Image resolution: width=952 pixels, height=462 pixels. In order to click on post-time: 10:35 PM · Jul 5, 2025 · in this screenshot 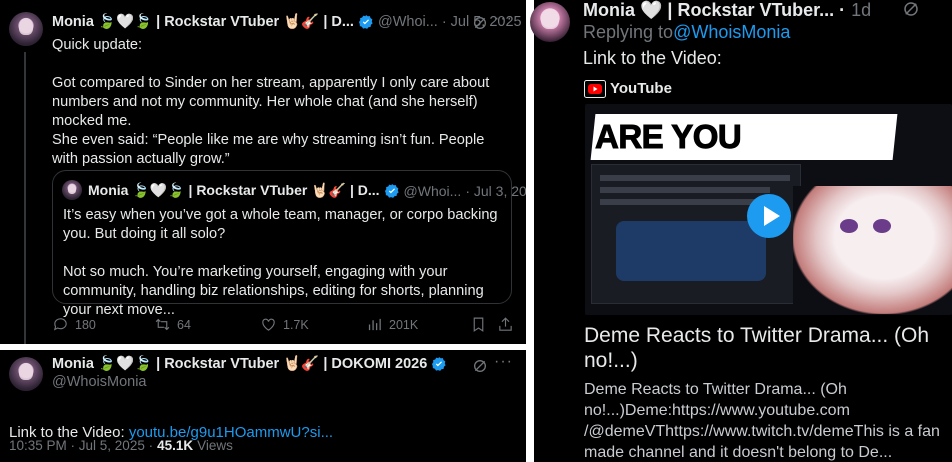, I will do `click(81, 445)`.